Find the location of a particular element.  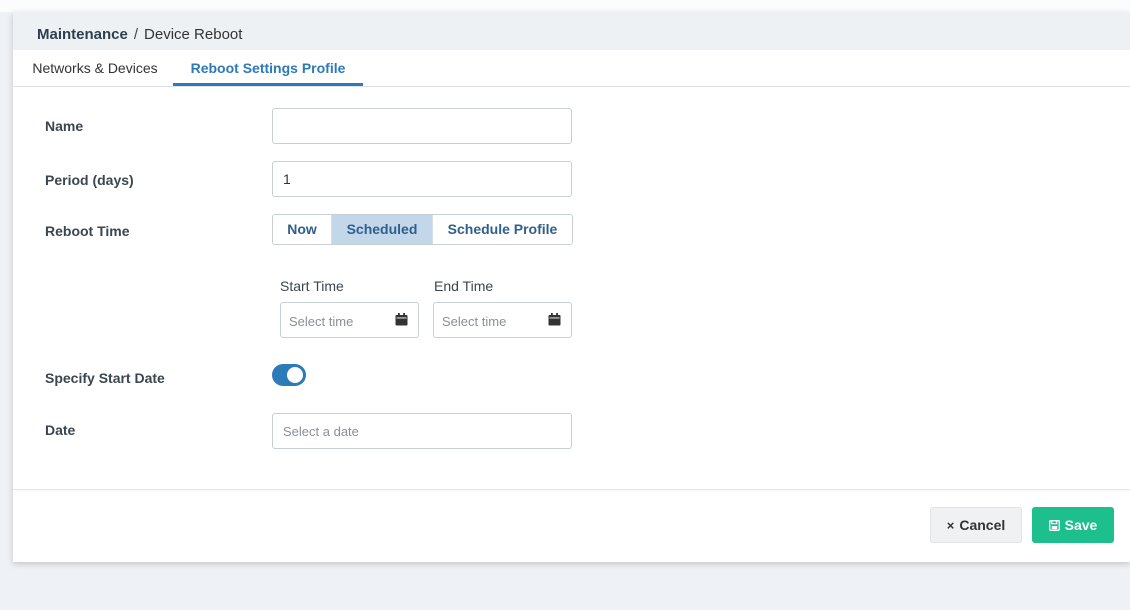

reboot-schedule-profile-button: Schedule Profile is located at coordinates (502, 229).